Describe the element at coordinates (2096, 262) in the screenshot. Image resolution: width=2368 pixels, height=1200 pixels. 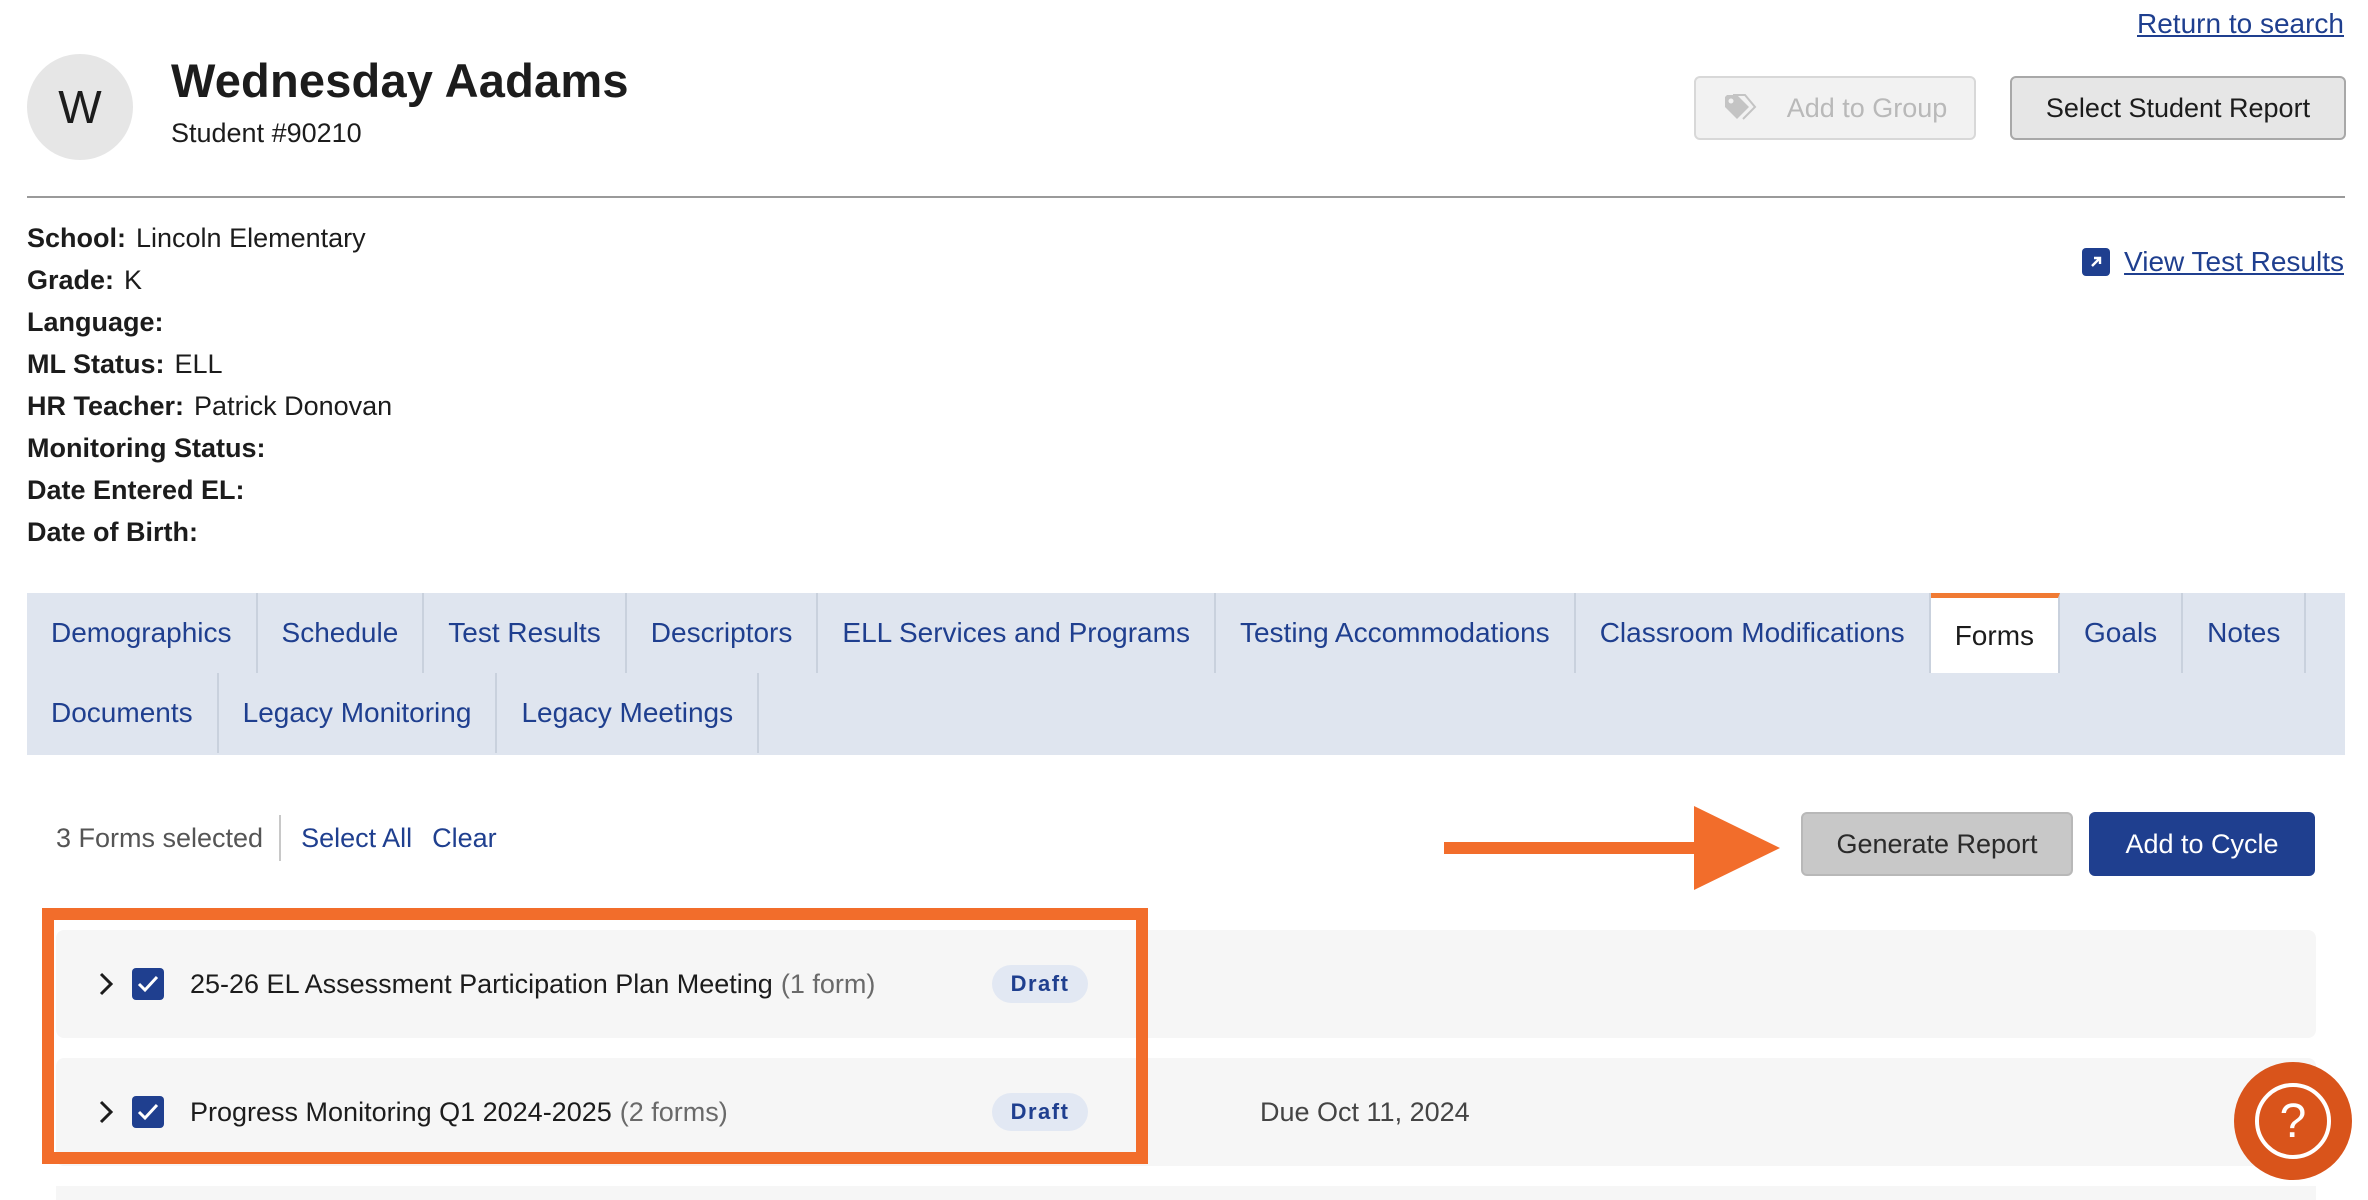
I see `external-link-icon` at that location.